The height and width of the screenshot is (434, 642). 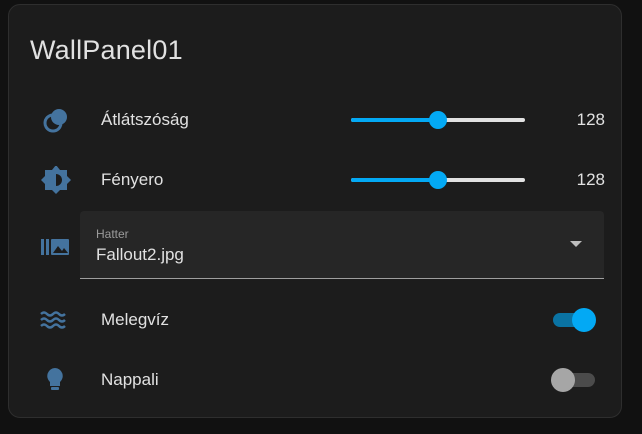 What do you see at coordinates (140, 254) in the screenshot?
I see `background-select-value: Fallout2.jpg` at bounding box center [140, 254].